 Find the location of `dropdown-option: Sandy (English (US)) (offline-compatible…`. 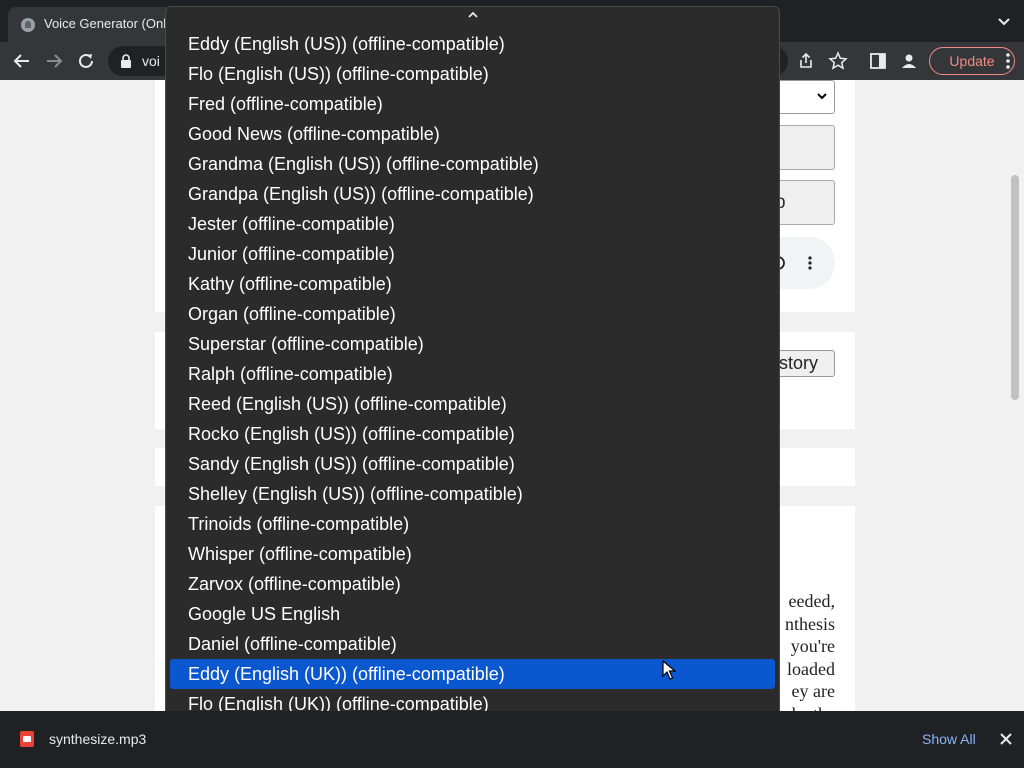

dropdown-option: Sandy (English (US)) (offline-compatible… is located at coordinates (472, 464).